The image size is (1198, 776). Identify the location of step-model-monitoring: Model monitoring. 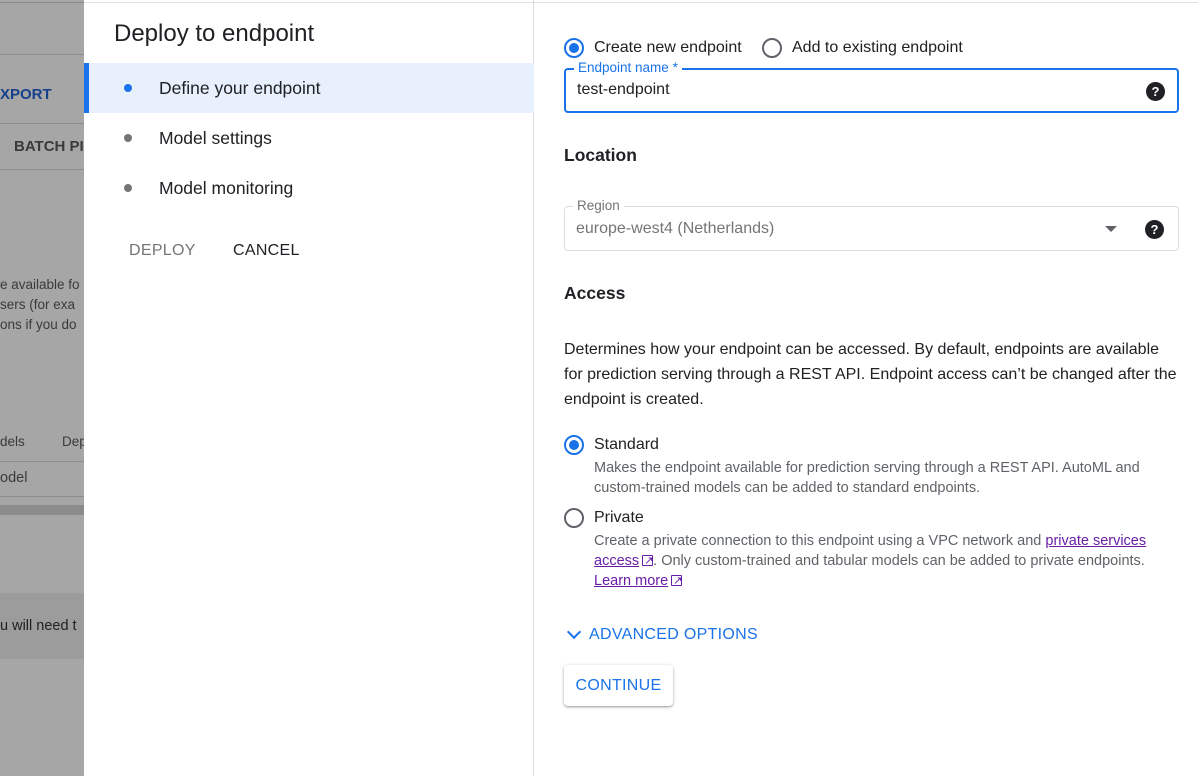
(309, 188).